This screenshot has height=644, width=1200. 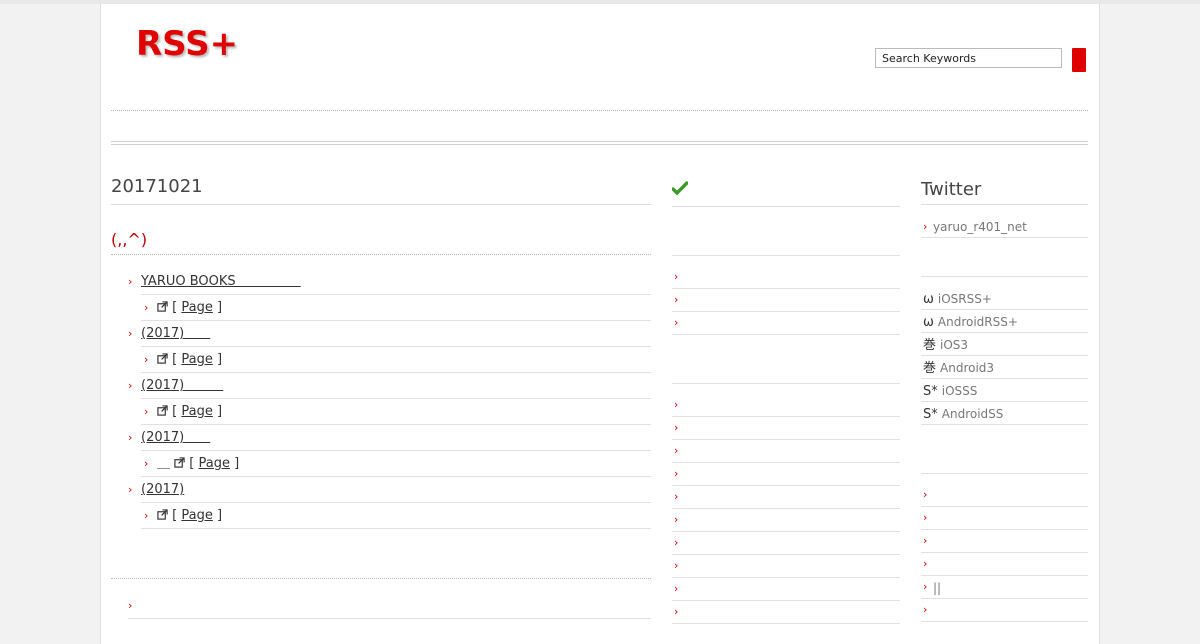 I want to click on app-link-item: ω iOSRSS+, so click(x=957, y=299).